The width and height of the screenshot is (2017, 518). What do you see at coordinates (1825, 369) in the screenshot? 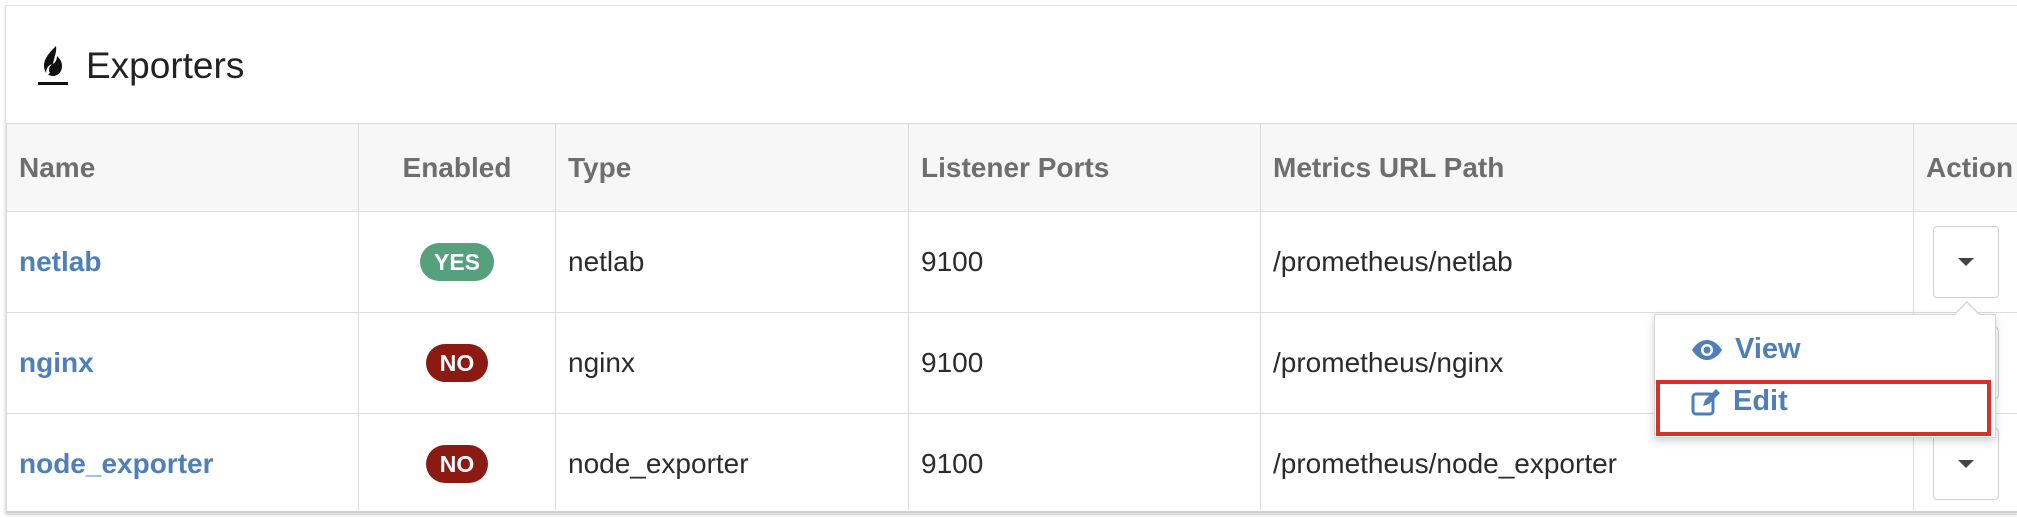
I see `action-dropdown-menu: View Edit` at bounding box center [1825, 369].